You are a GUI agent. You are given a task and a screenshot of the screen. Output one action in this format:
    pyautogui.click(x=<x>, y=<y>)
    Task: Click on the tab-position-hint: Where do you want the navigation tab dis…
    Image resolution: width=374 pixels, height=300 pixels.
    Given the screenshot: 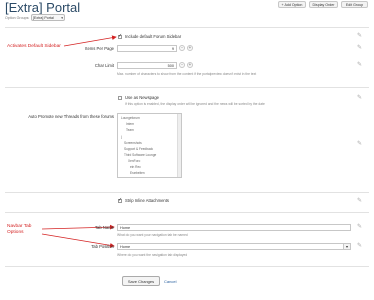 What is the action you would take?
    pyautogui.click(x=152, y=255)
    